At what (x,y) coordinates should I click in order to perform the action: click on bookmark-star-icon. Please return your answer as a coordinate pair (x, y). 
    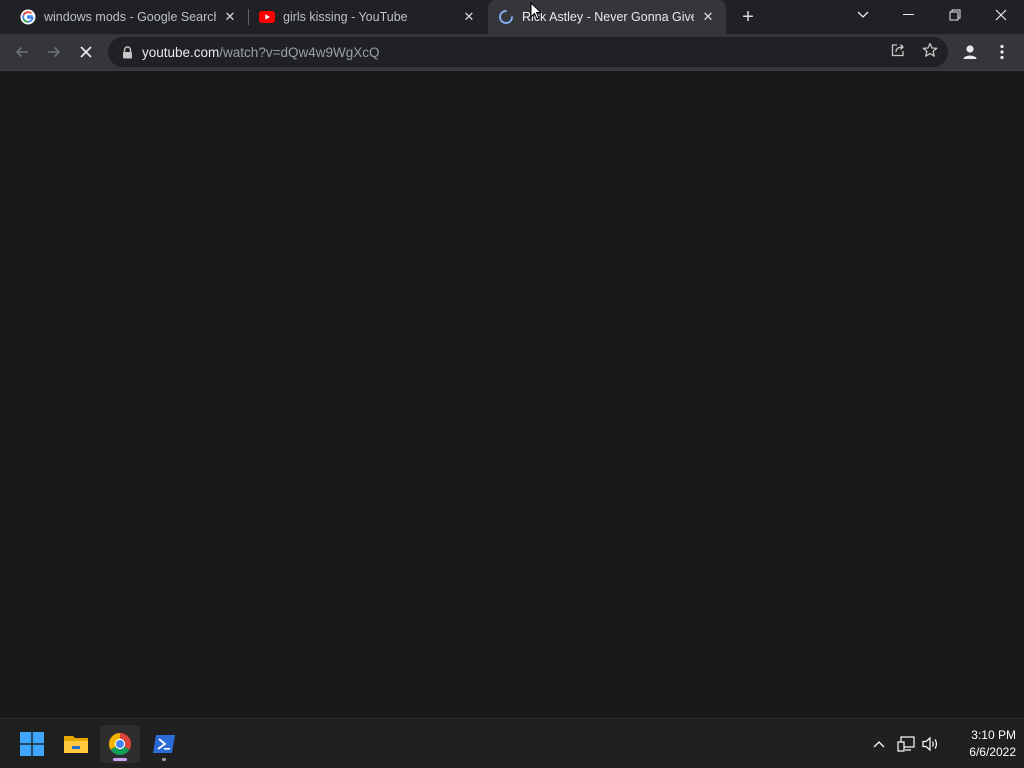
    Looking at the image, I should click on (930, 50).